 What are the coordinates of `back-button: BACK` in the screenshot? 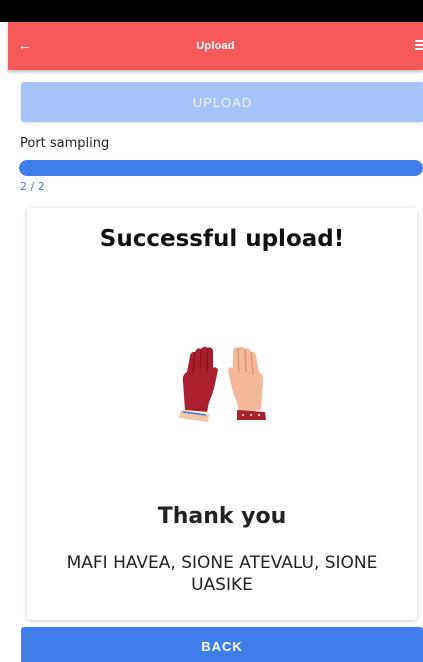 It's located at (222, 644).